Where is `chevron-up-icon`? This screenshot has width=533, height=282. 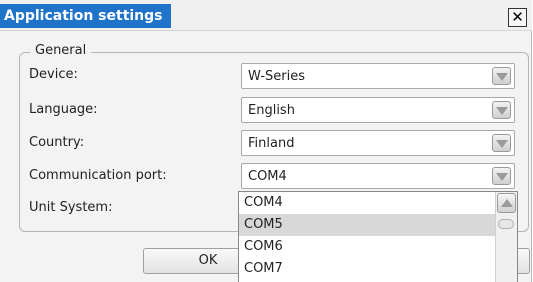 chevron-up-icon is located at coordinates (507, 203).